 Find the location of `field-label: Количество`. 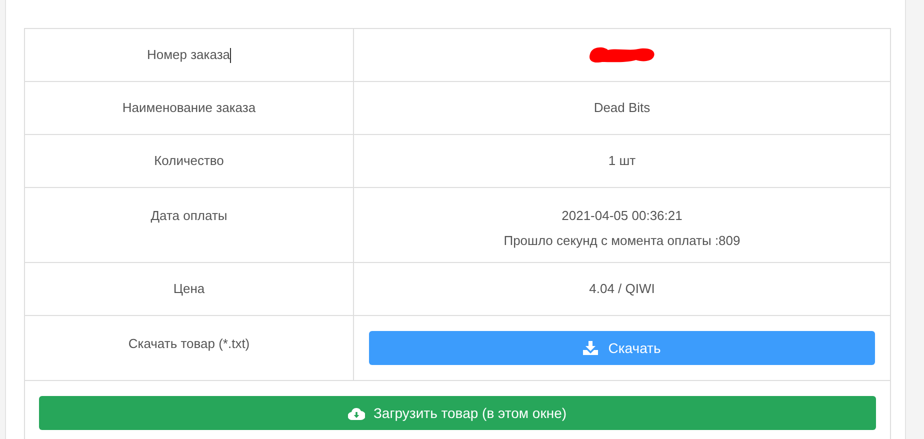

field-label: Количество is located at coordinates (189, 161).